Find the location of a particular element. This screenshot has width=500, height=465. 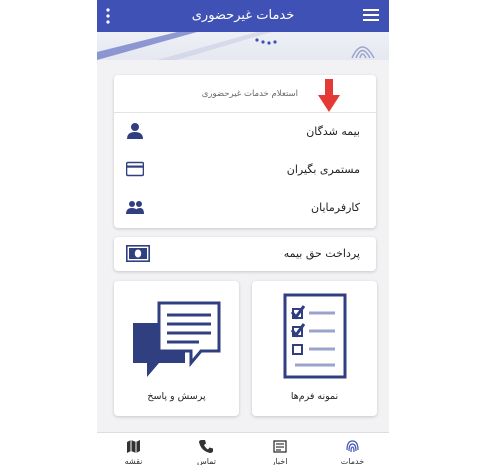

checklist-form-icon is located at coordinates (315, 336).